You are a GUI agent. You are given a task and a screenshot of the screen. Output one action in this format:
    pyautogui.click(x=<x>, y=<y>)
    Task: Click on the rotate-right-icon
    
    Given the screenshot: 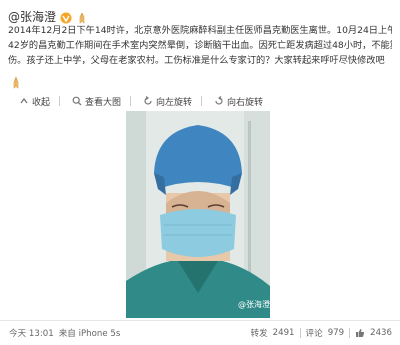 What is the action you would take?
    pyautogui.click(x=219, y=101)
    